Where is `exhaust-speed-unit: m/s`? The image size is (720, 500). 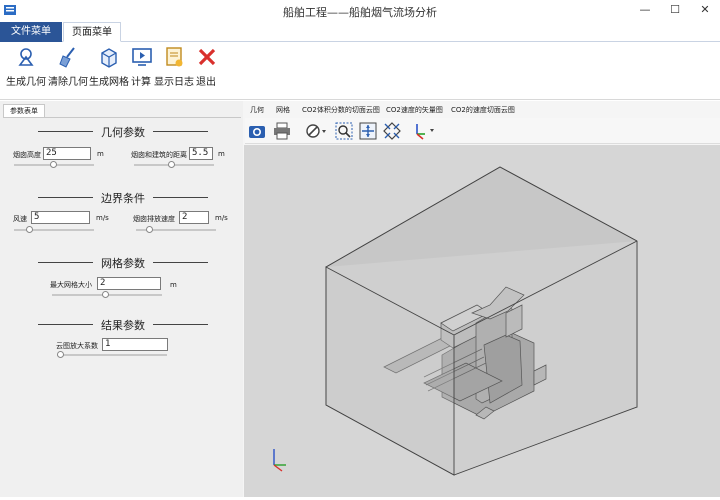 exhaust-speed-unit: m/s is located at coordinates (221, 218).